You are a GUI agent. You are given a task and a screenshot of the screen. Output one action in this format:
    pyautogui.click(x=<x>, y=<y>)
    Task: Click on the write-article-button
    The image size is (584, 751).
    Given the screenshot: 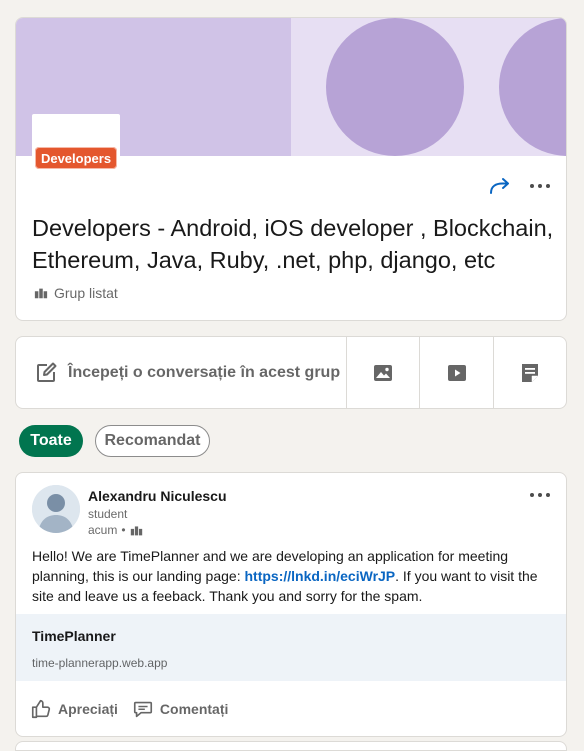 What is the action you would take?
    pyautogui.click(x=529, y=372)
    